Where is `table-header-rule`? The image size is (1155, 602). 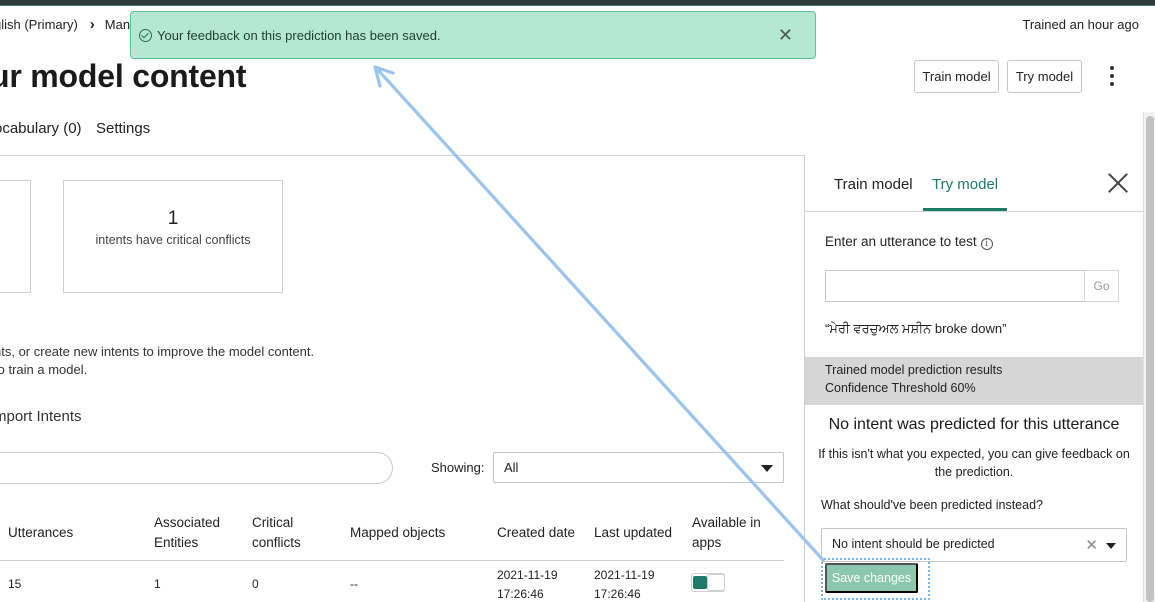
table-header-rule is located at coordinates (392, 560).